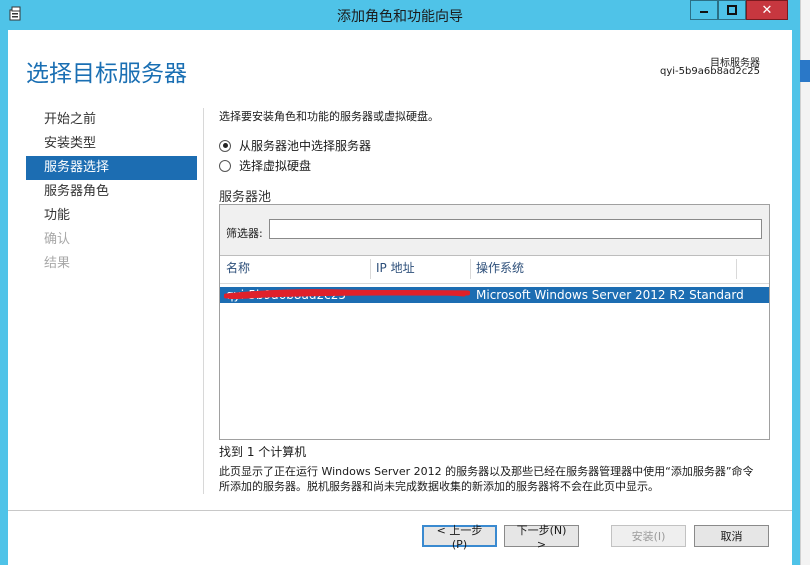 The width and height of the screenshot is (810, 565). I want to click on column-header-name: 名称, so click(295, 270).